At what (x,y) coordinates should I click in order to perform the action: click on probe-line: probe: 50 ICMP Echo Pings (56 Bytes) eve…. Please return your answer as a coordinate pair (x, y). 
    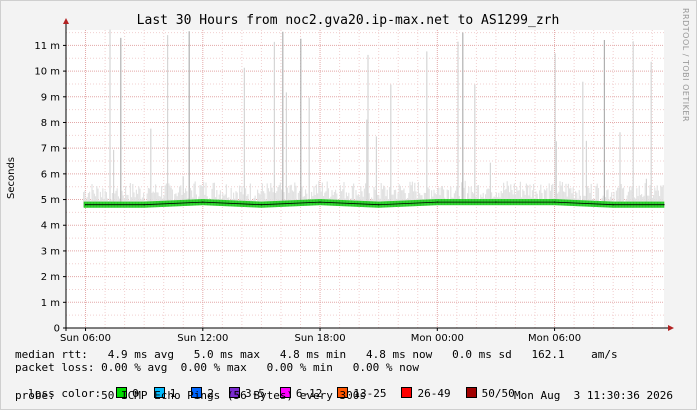
    Looking at the image, I should click on (190, 395).